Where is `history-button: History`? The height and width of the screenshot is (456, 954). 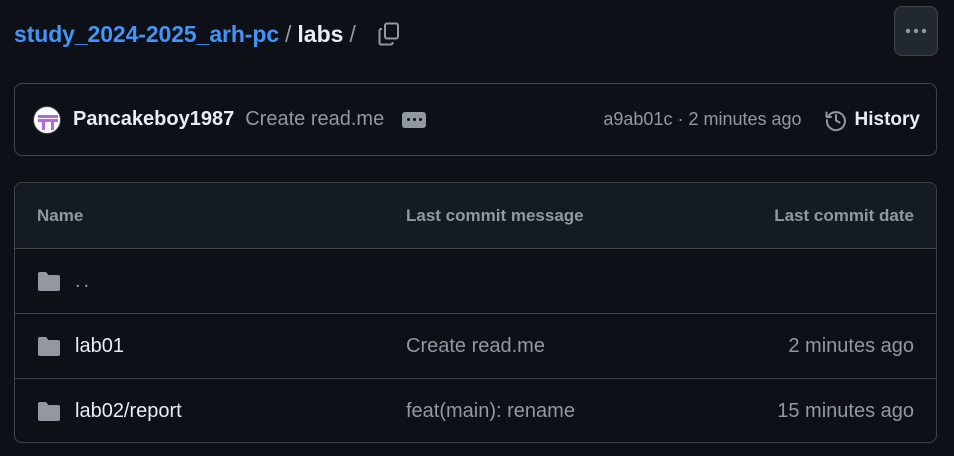
history-button: History is located at coordinates (872, 120).